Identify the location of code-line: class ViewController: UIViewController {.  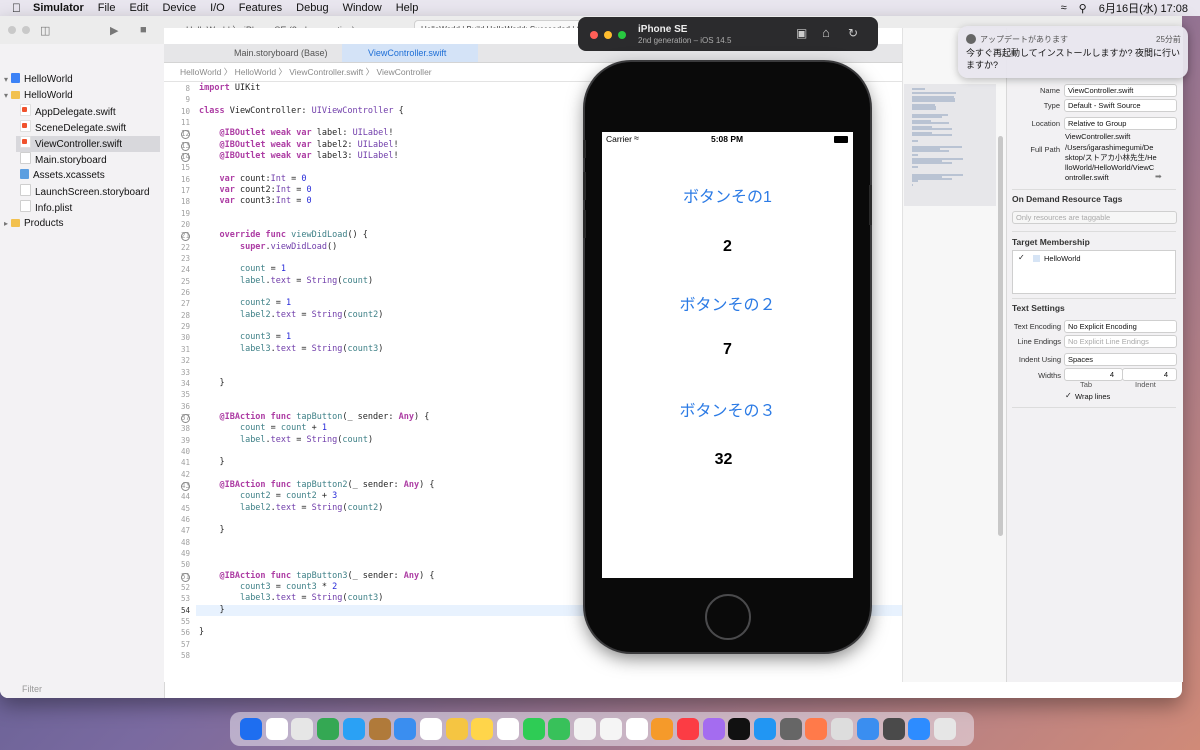
(301, 111).